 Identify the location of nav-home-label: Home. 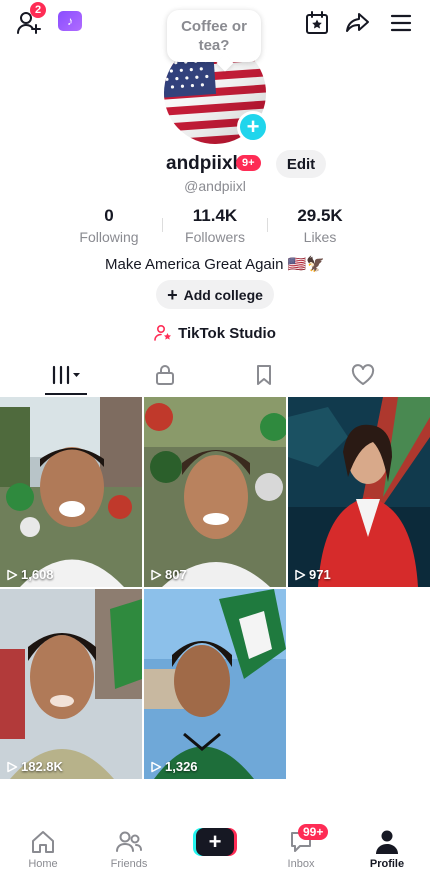
(43, 864).